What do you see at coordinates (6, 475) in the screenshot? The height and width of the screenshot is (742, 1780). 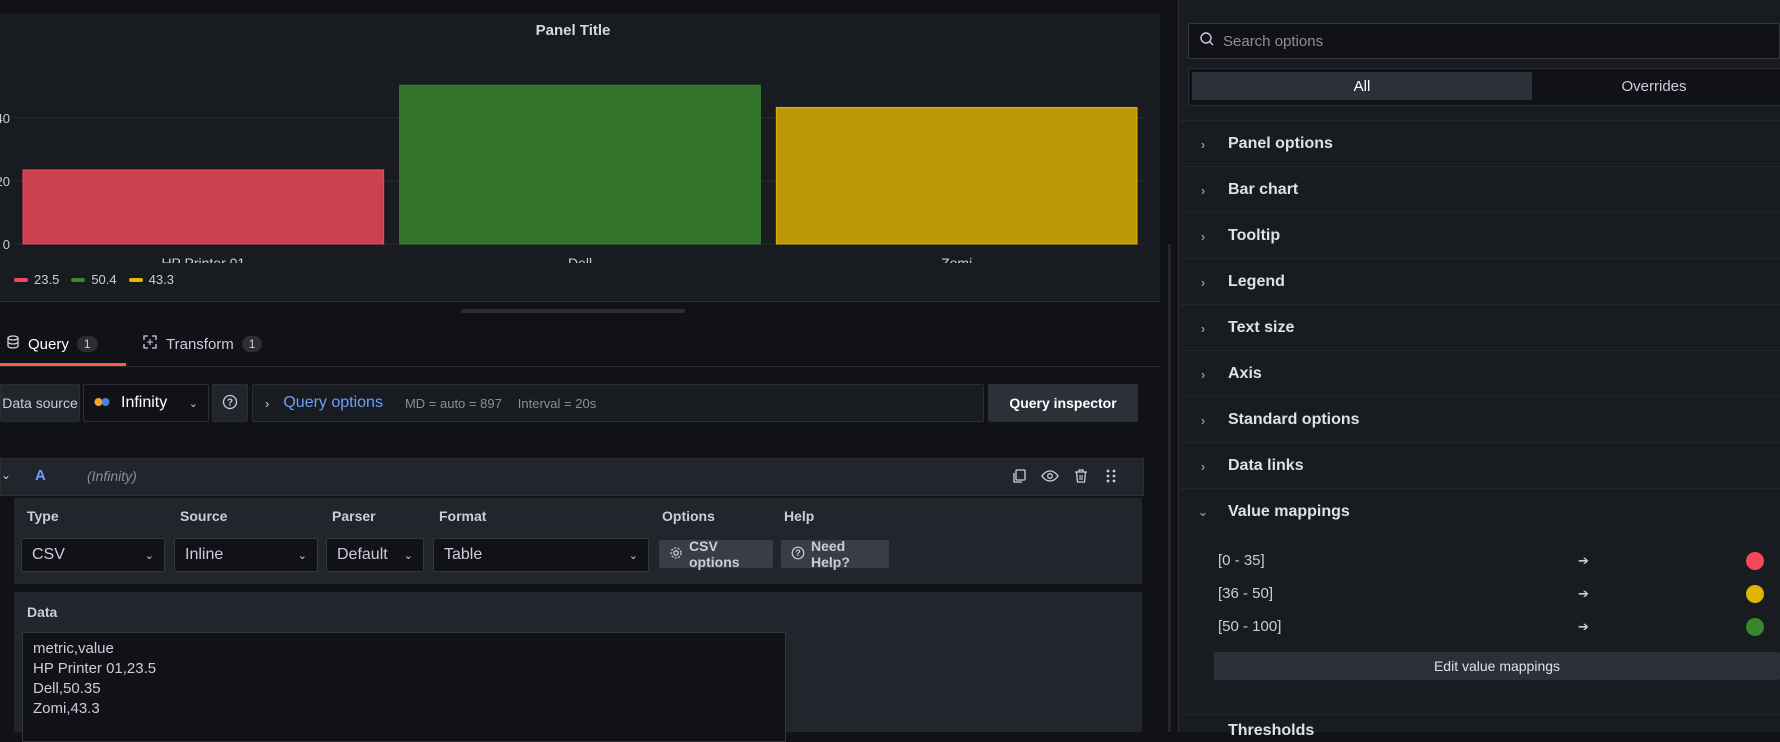 I see `collapse-chevron-icon: ⌄` at bounding box center [6, 475].